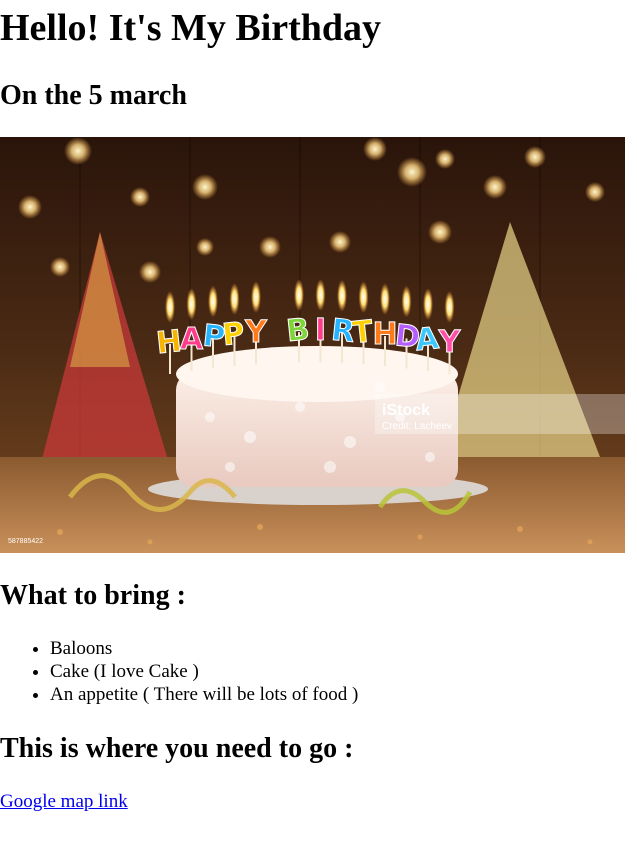 This screenshot has width=637, height=848. What do you see at coordinates (93, 595) in the screenshot?
I see `bring-heading: What to bring :` at bounding box center [93, 595].